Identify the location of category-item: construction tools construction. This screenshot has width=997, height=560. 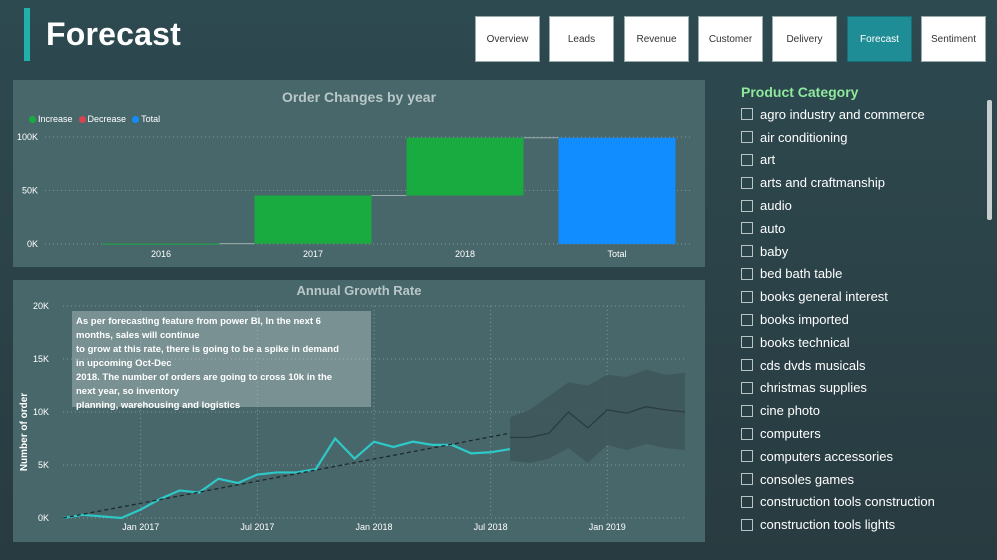
(863, 502).